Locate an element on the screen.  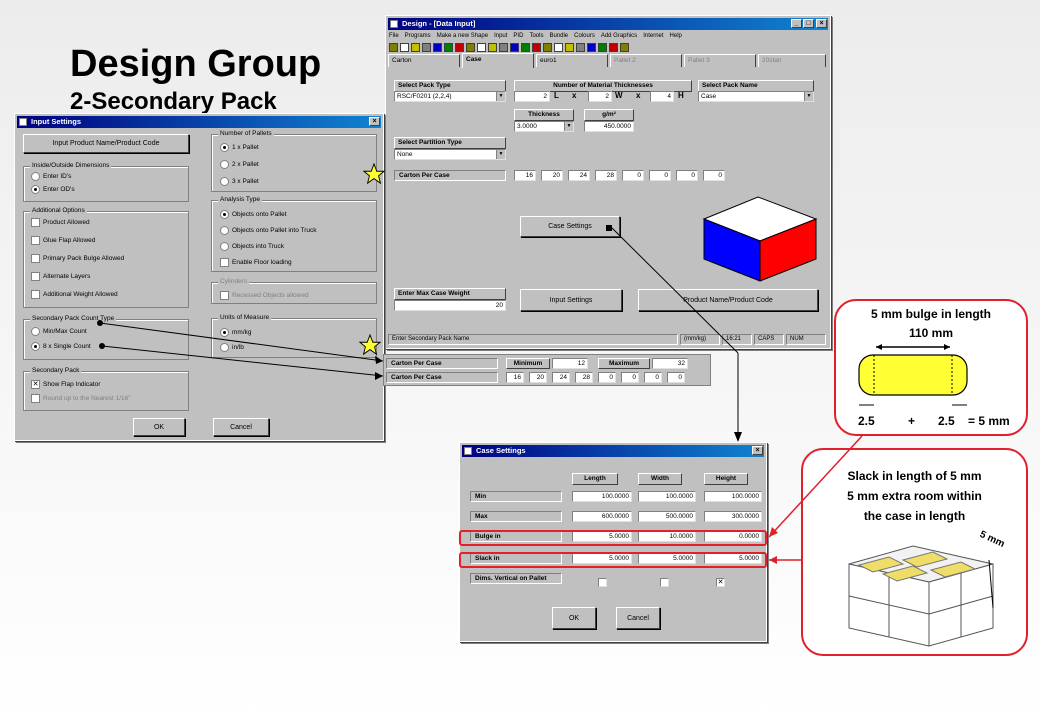
unit-option: in/lb is located at coordinates (232, 347).